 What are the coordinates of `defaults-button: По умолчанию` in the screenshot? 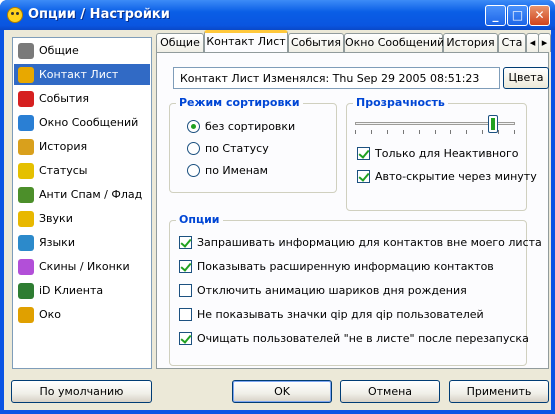 It's located at (81, 391).